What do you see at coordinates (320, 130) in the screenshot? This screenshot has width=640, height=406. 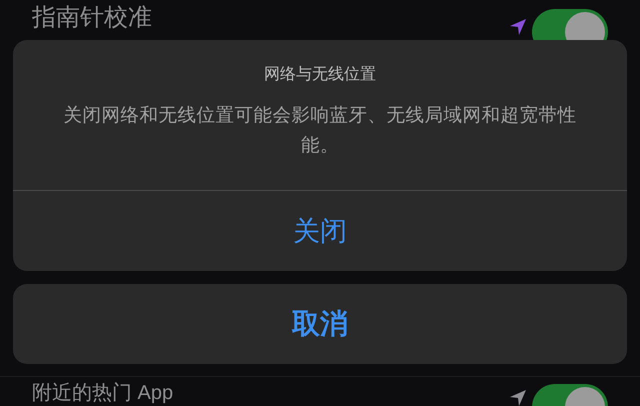 I see `sheet-message: 关闭网络和无线位置可能会影响蓝牙、无线局域网和超宽带性能。` at bounding box center [320, 130].